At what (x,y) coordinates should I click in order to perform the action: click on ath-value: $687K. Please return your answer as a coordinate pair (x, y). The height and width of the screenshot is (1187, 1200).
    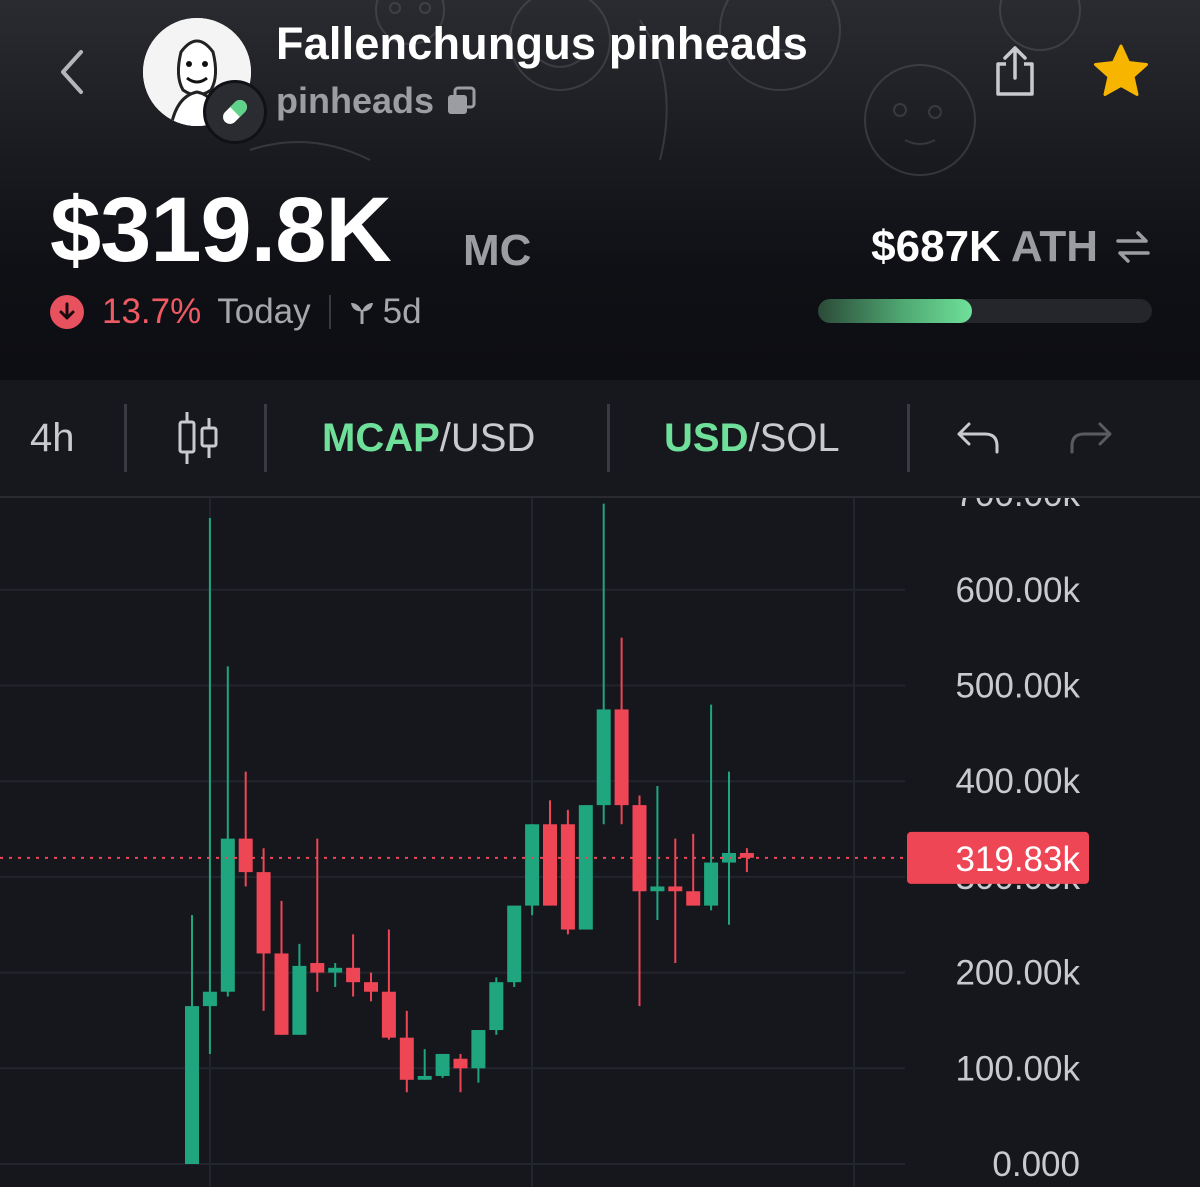
    Looking at the image, I should click on (936, 246).